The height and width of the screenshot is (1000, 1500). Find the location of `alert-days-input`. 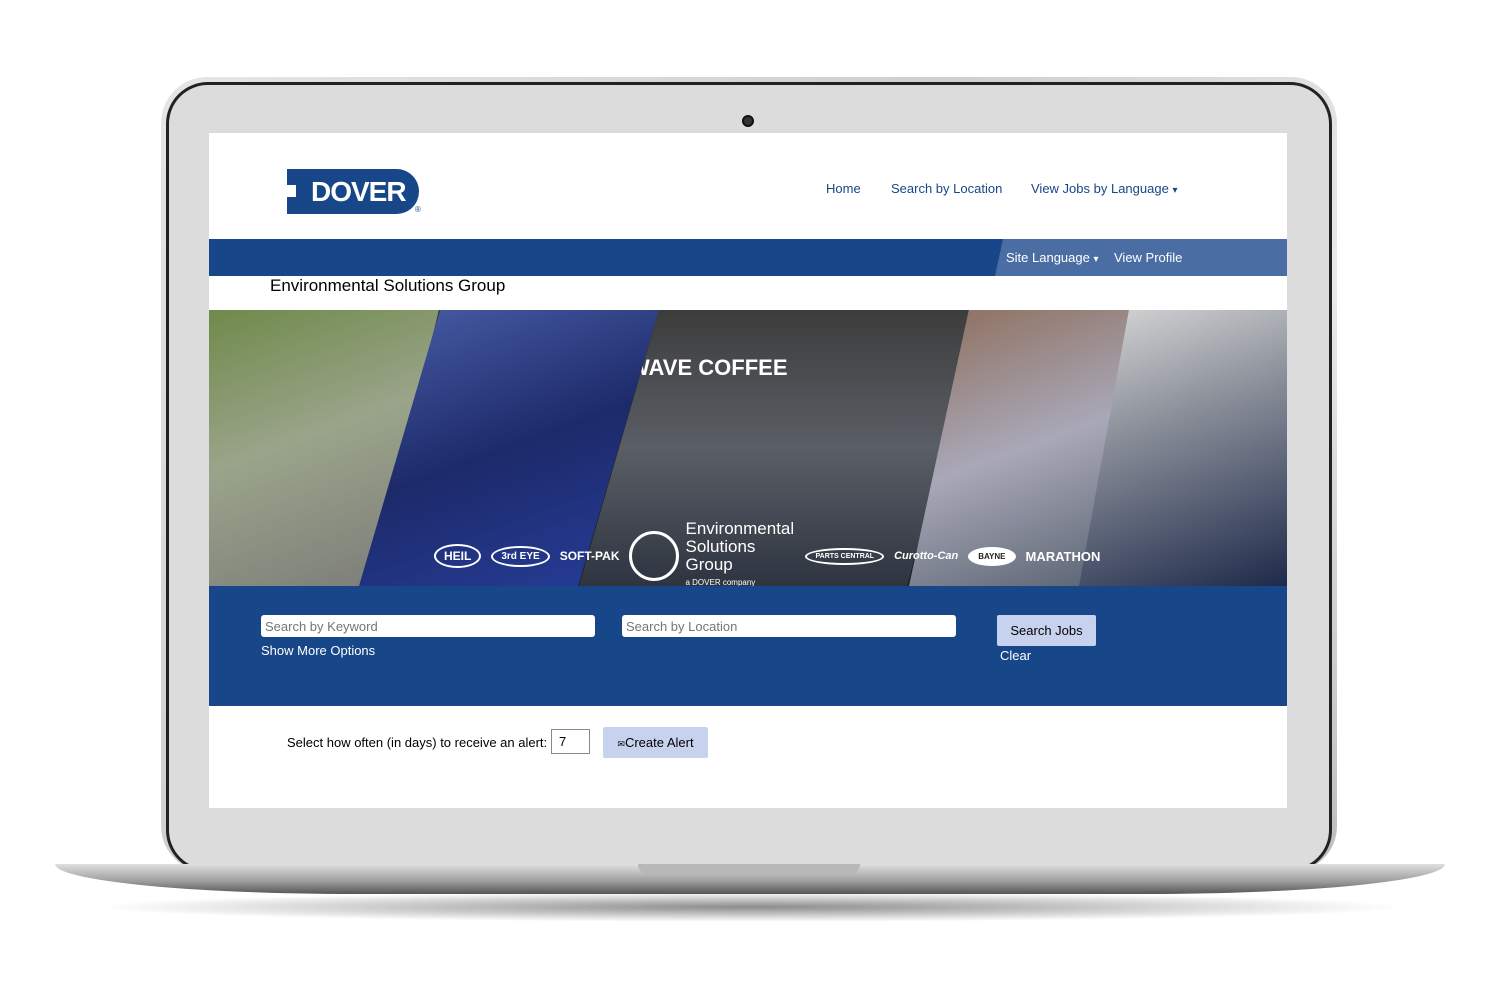

alert-days-input is located at coordinates (570, 741).